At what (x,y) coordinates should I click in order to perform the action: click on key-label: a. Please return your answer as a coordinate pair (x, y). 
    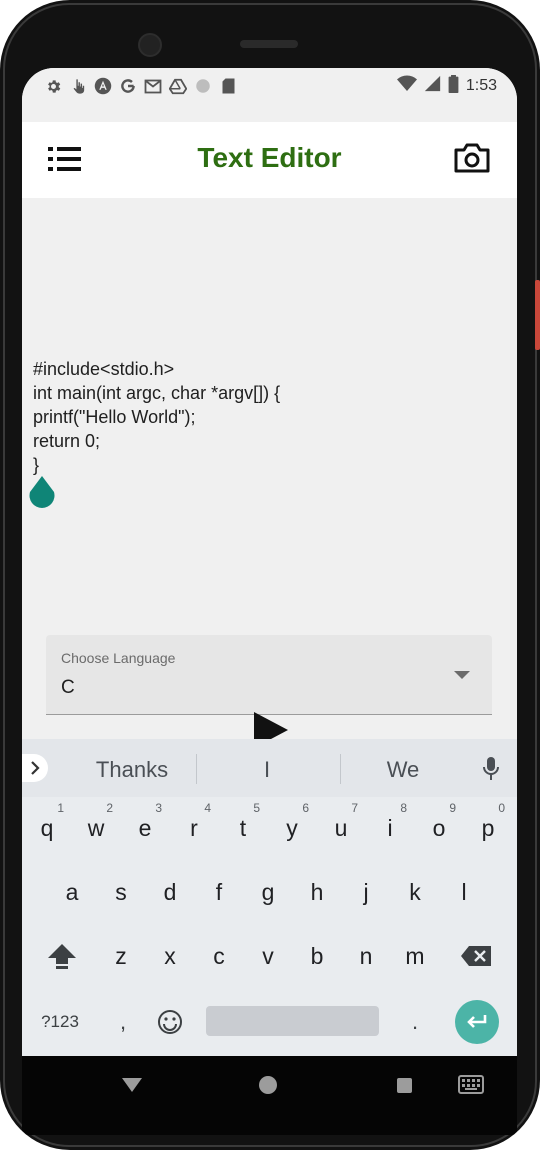
    Looking at the image, I should click on (72, 891).